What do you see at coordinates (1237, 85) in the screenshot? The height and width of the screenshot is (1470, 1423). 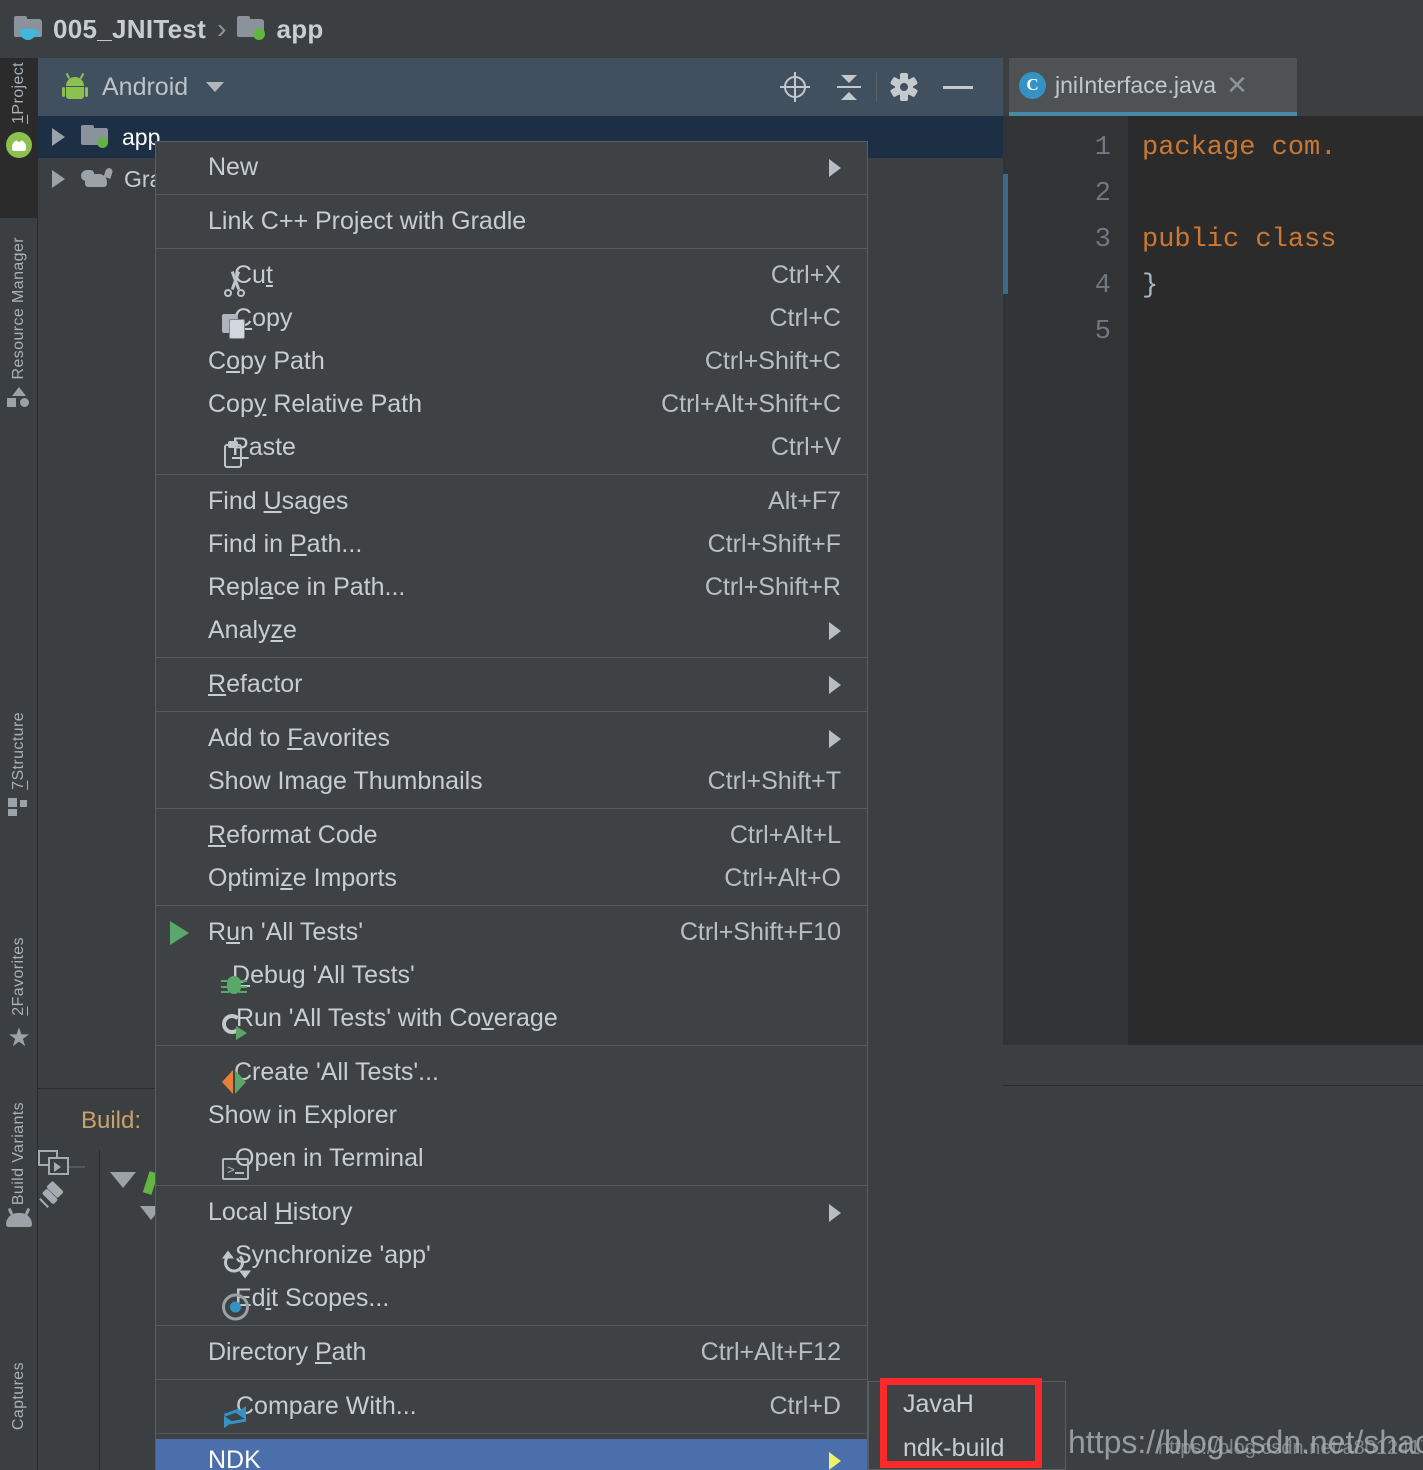 I see `close-icon: ✕` at bounding box center [1237, 85].